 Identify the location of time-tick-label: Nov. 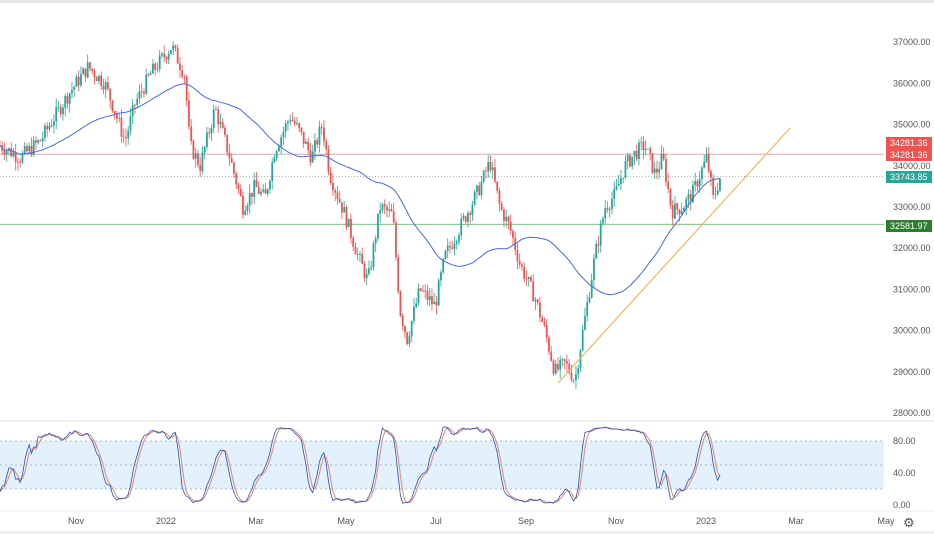
(76, 521).